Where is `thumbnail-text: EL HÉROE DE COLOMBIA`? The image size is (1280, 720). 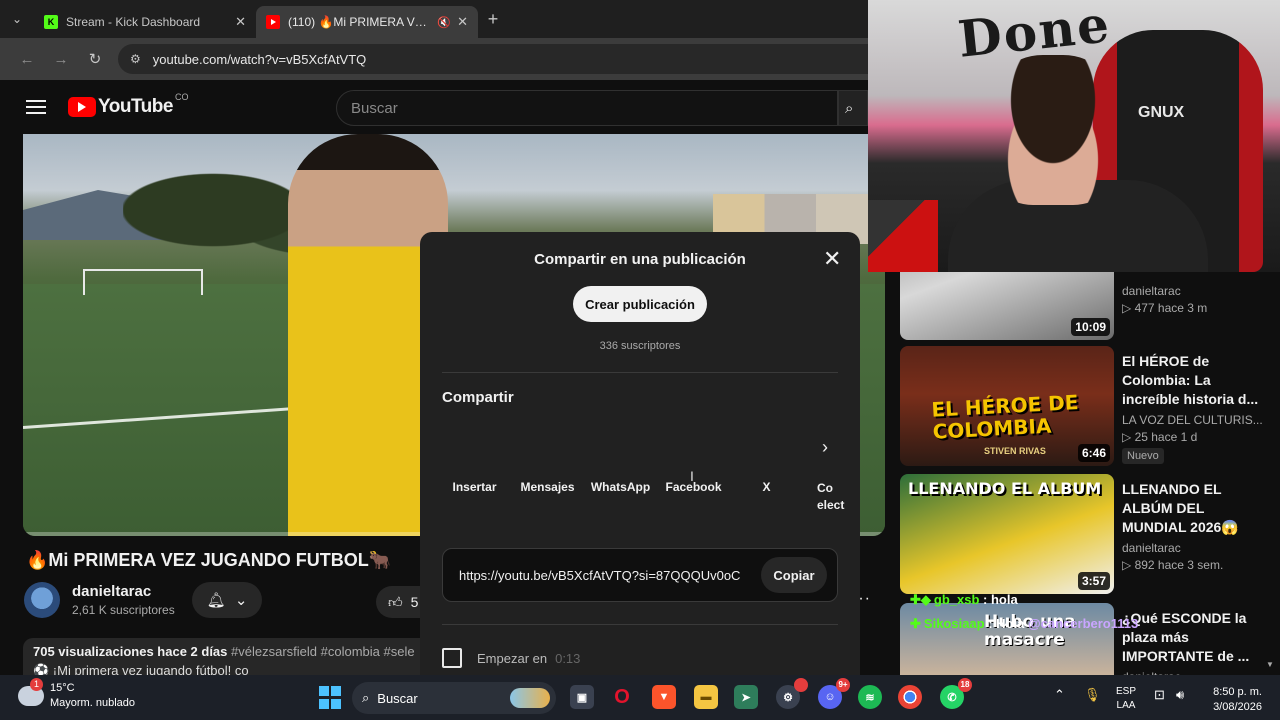
thumbnail-text: EL HÉROE DE COLOMBIA is located at coordinates (1005, 417).